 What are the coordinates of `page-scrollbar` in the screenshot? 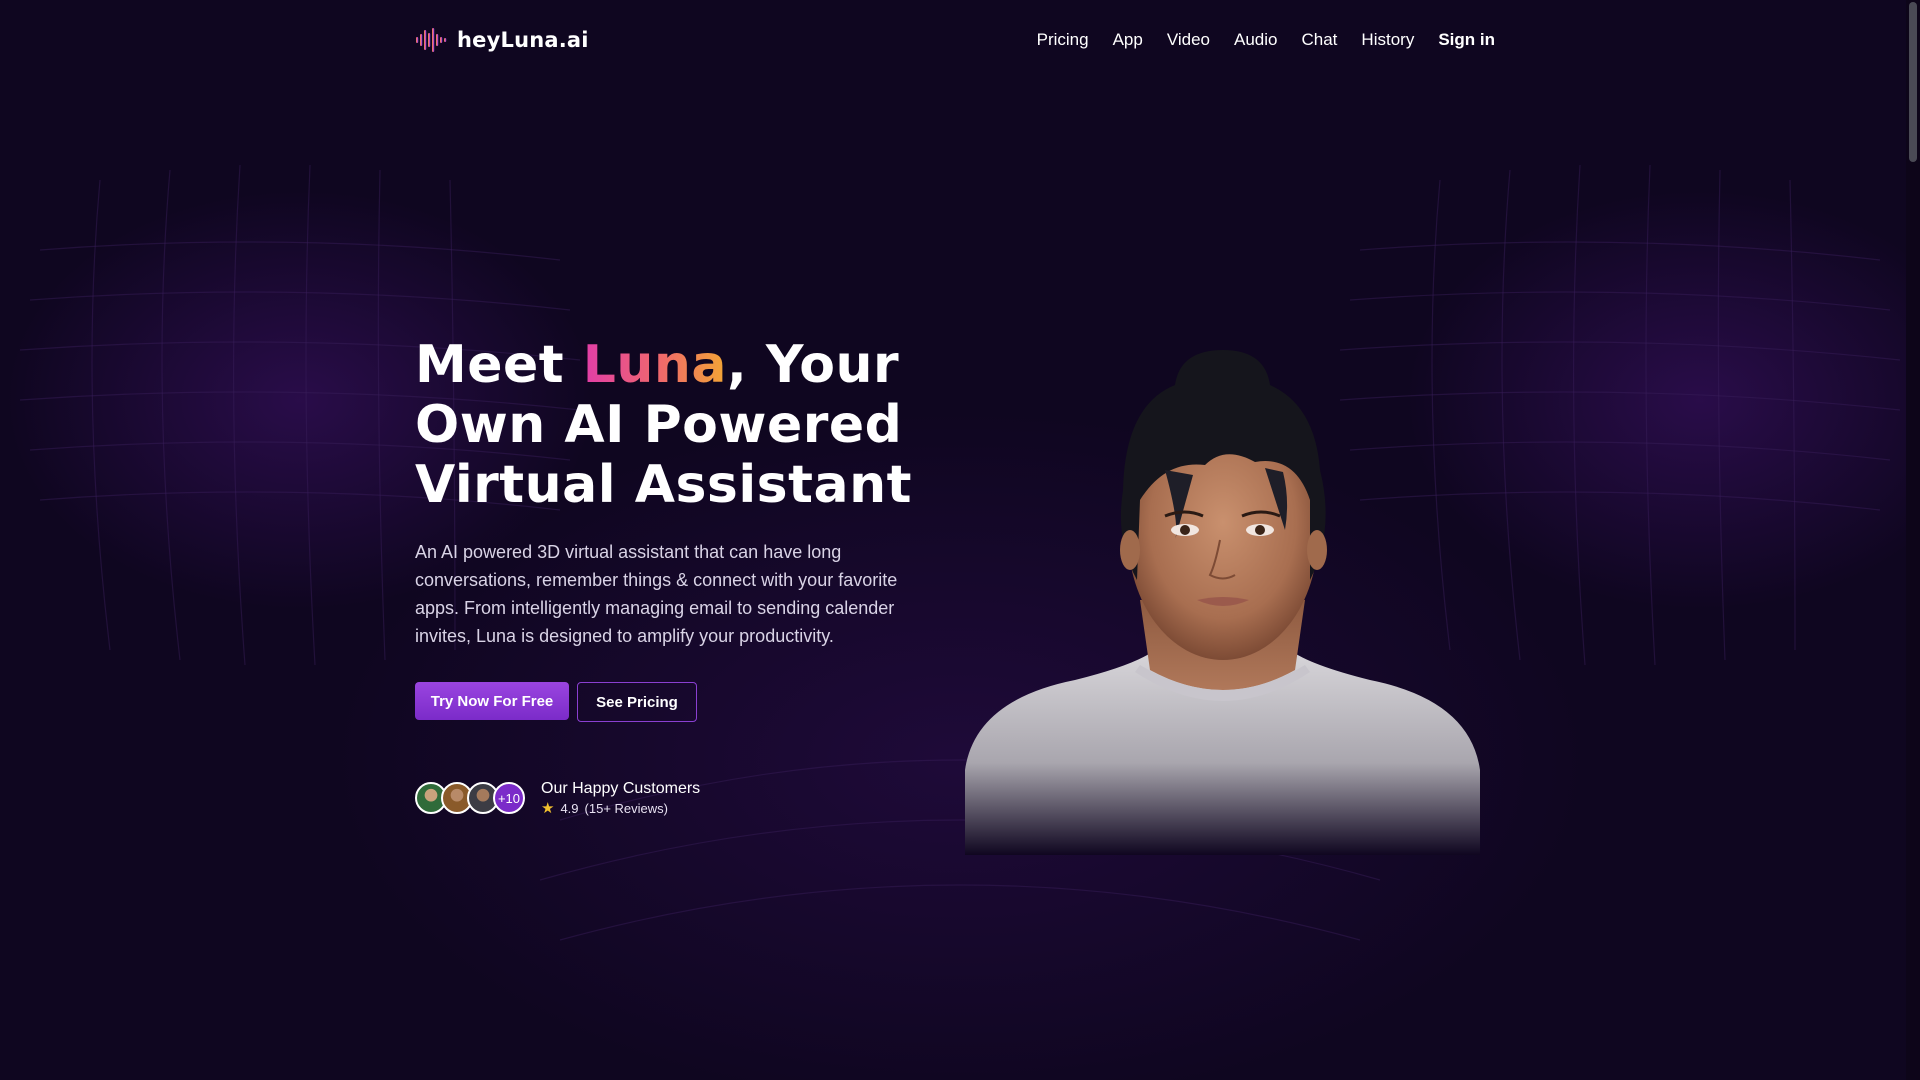 It's located at (1913, 540).